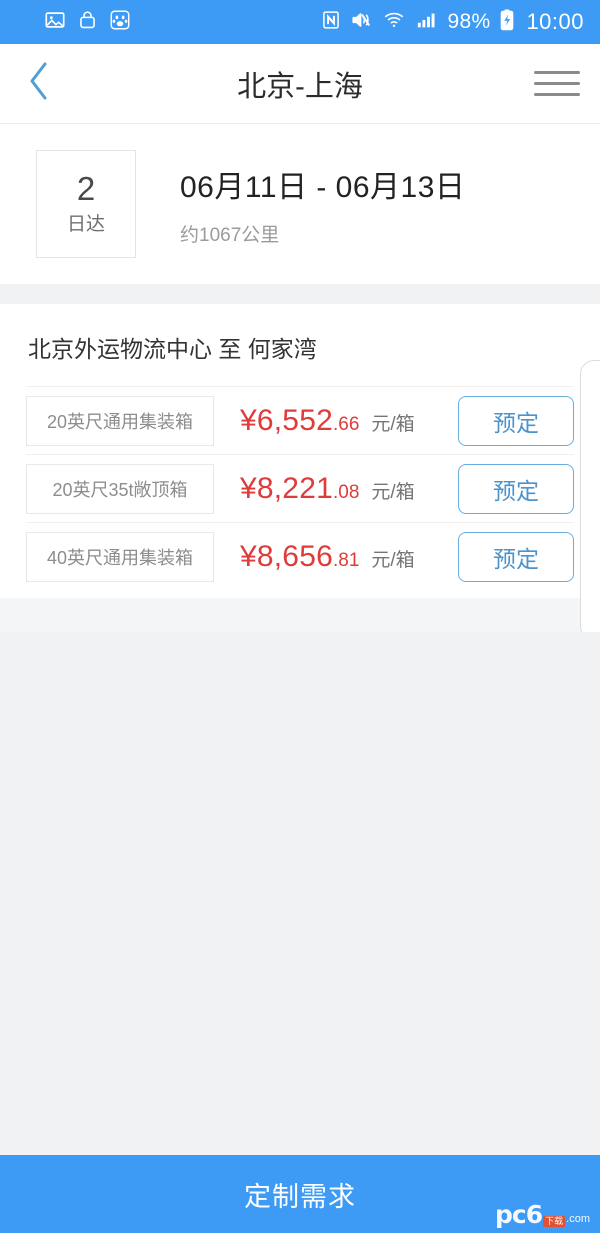 The image size is (600, 1233). Describe the element at coordinates (394, 22) in the screenshot. I see `wifi-icon` at that location.